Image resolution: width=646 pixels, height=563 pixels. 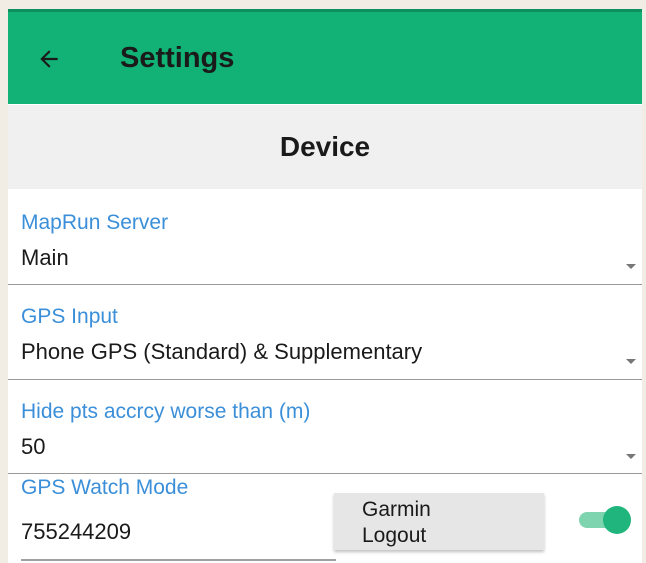 What do you see at coordinates (33, 446) in the screenshot?
I see `accuracy-threshold-value: 50` at bounding box center [33, 446].